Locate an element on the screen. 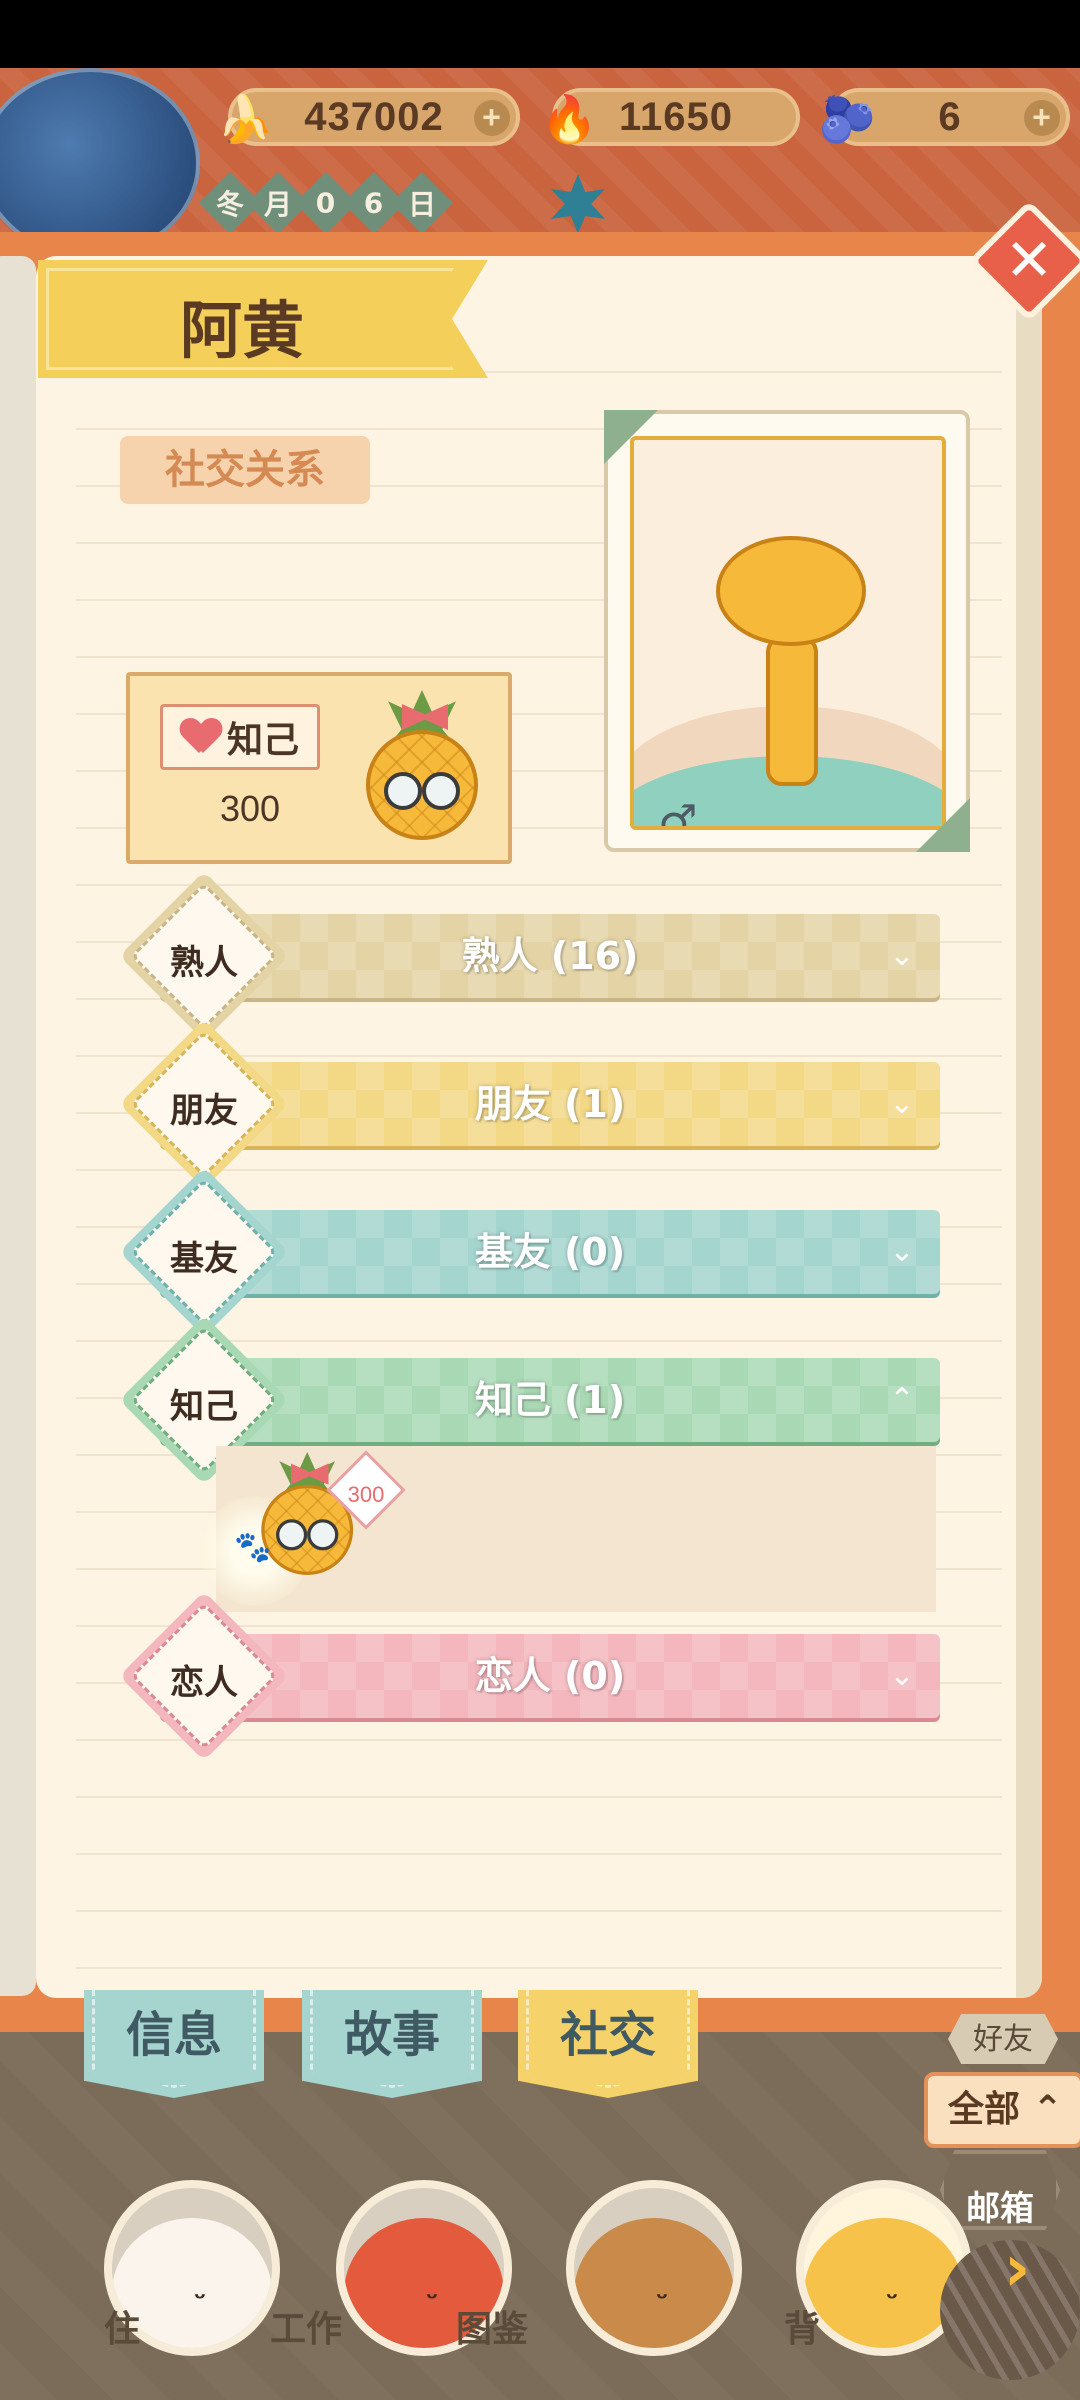  fire-counter: 🔥 11650 is located at coordinates (670, 117).